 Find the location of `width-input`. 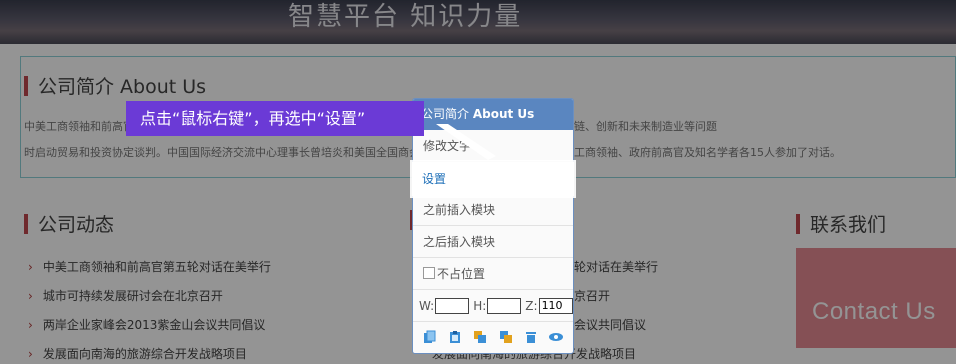

width-input is located at coordinates (452, 305).